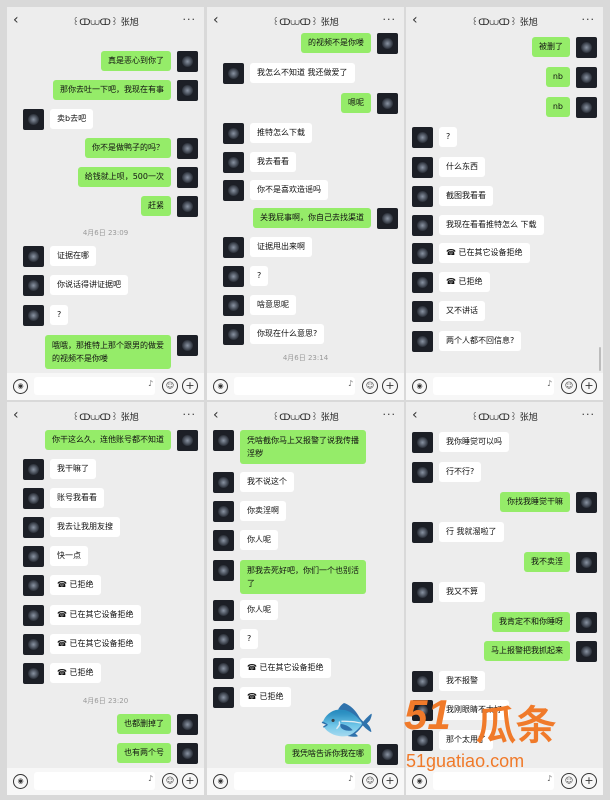  I want to click on message-bubble: 我肯定不和你睡呀, so click(531, 622).